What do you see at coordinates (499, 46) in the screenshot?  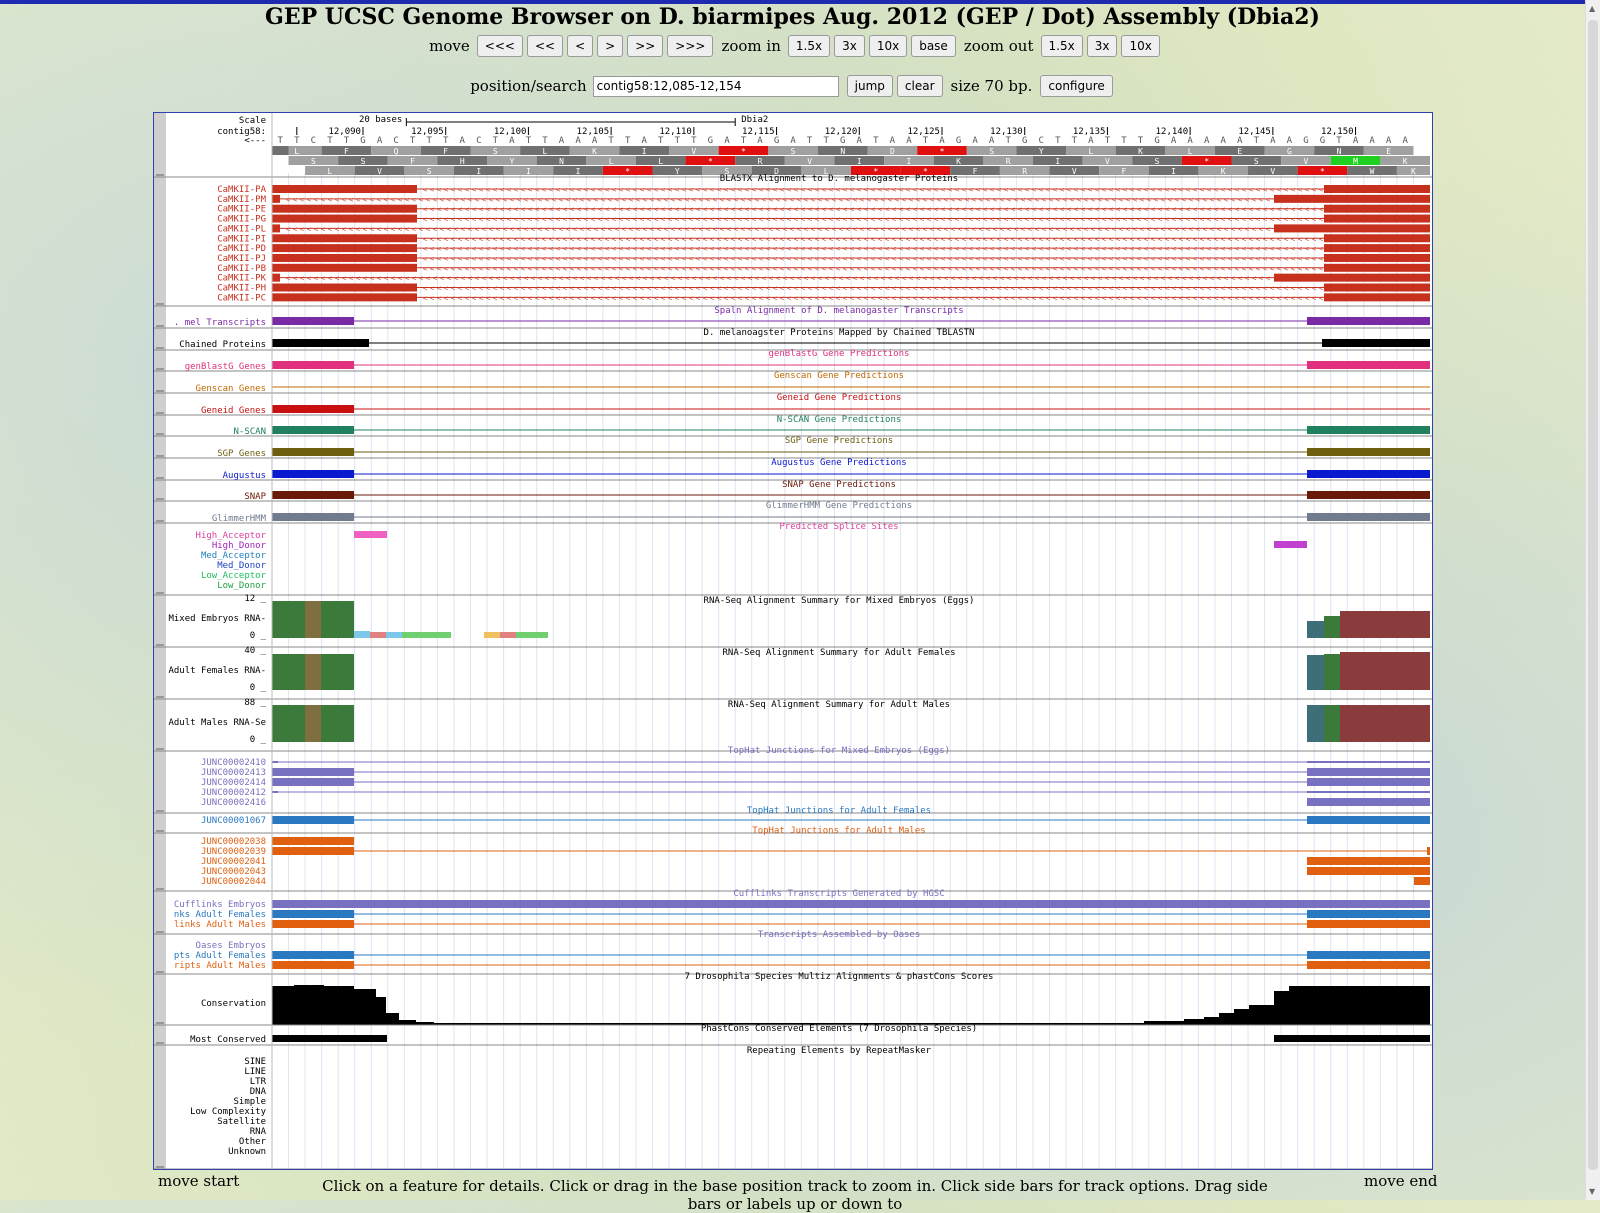 I see `move-far-left-button: <<<` at bounding box center [499, 46].